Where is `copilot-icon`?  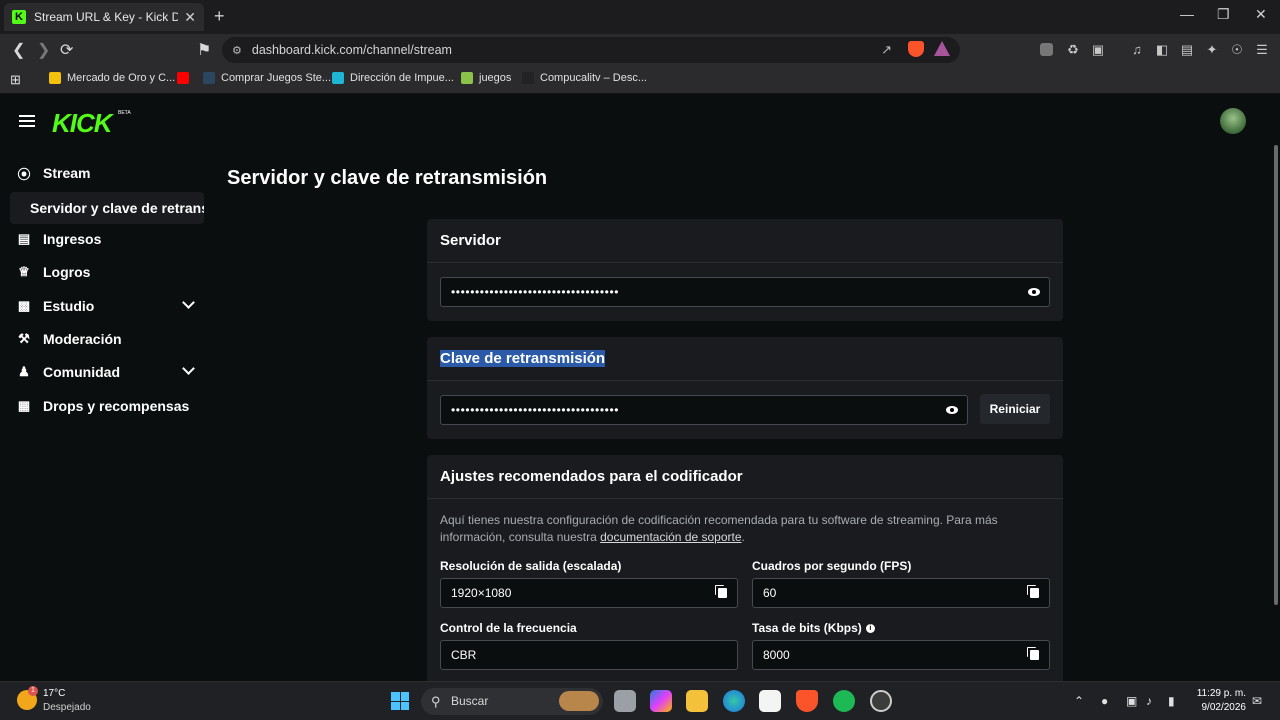 copilot-icon is located at coordinates (661, 701).